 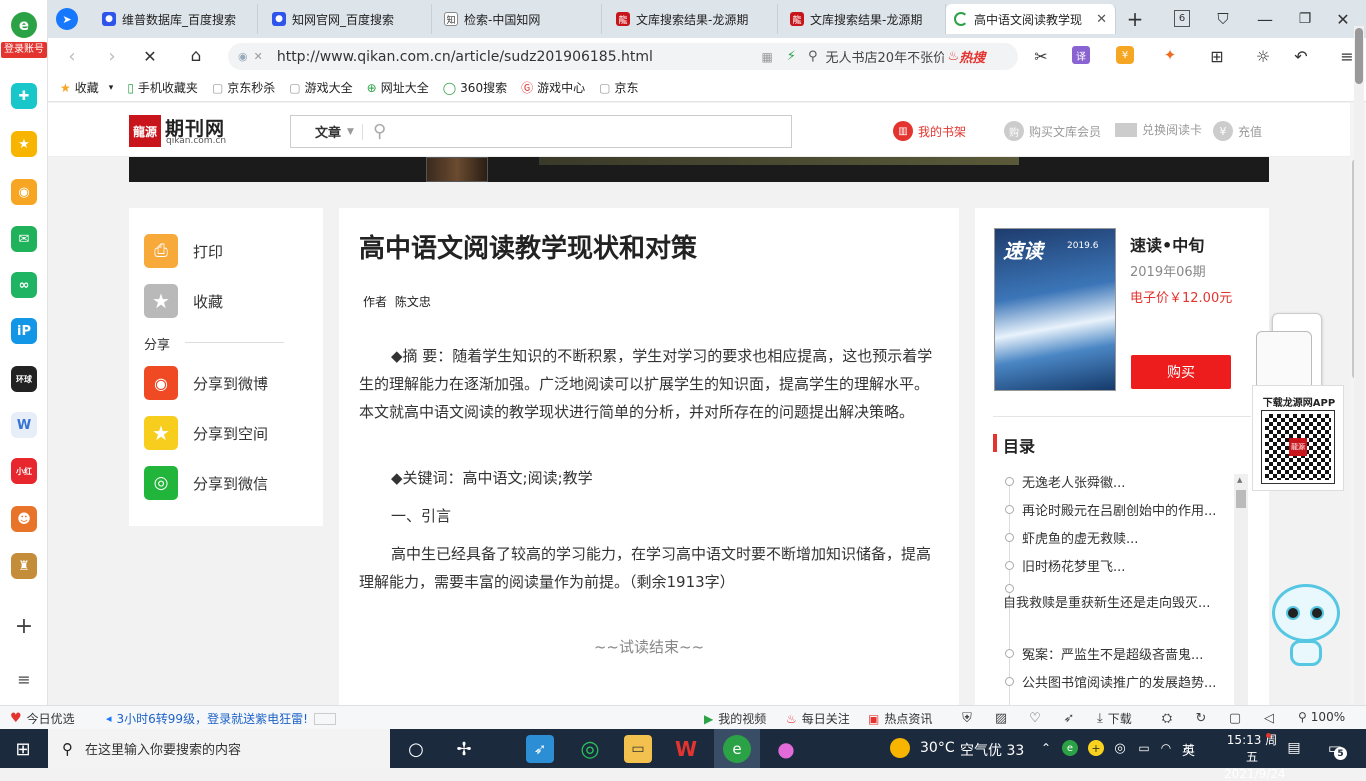 What do you see at coordinates (24, 50) in the screenshot?
I see `login-account-button: 登录账号` at bounding box center [24, 50].